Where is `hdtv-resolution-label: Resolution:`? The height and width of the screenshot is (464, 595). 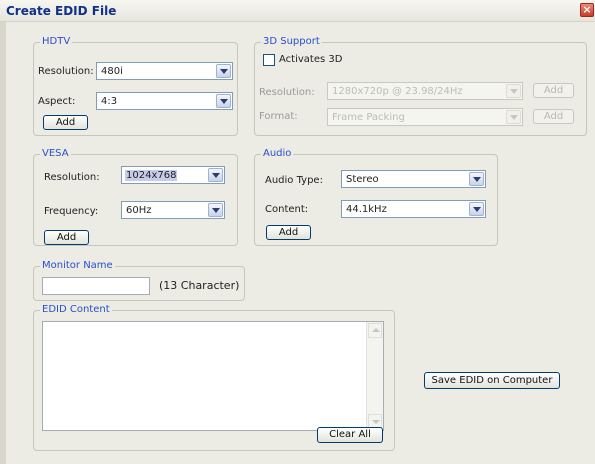 hdtv-resolution-label: Resolution: is located at coordinates (66, 71).